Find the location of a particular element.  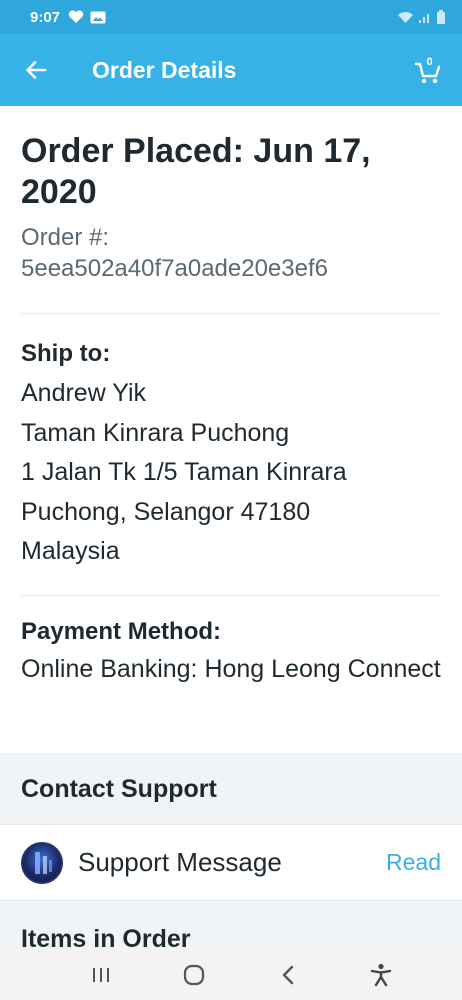

home-icon is located at coordinates (194, 975).